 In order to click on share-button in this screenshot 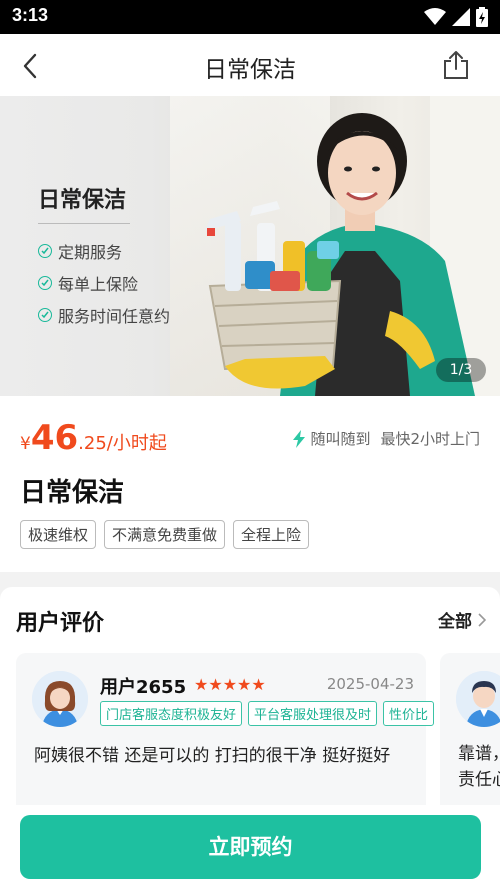, I will do `click(456, 65)`.